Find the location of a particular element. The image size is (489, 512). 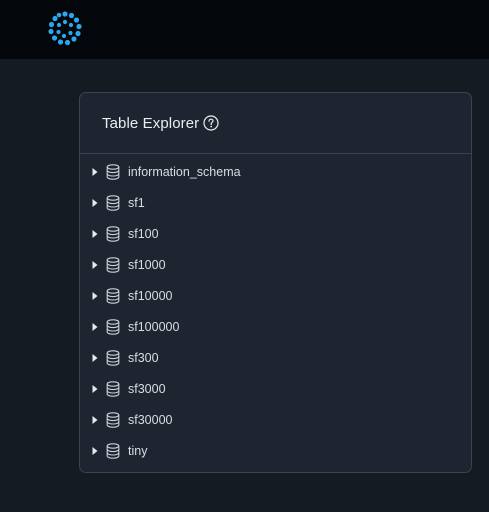

tree-item-label: sf100000 is located at coordinates (154, 326).